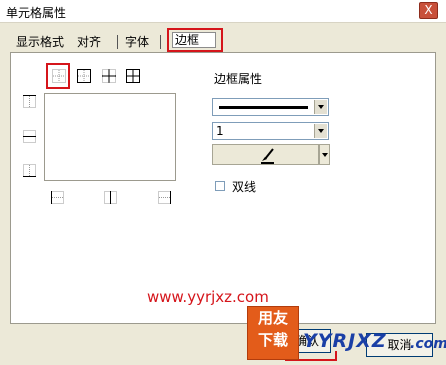 The width and height of the screenshot is (446, 365). Describe the element at coordinates (58, 76) in the screenshot. I see `preset-highlight` at that location.